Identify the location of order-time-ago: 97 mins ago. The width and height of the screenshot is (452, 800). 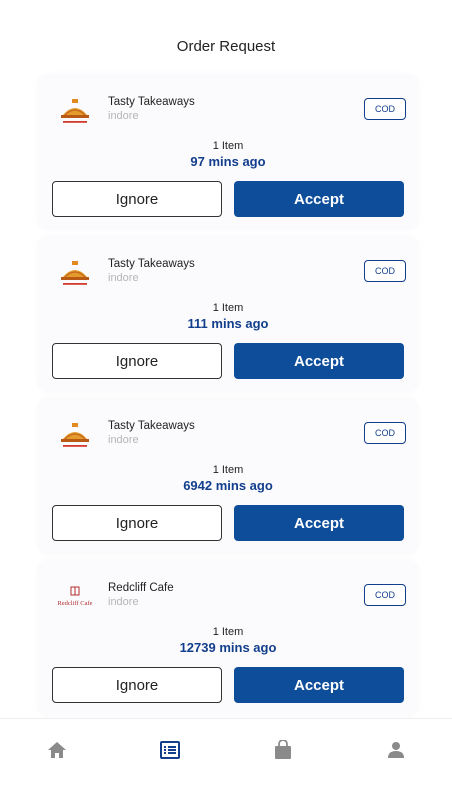
(228, 161).